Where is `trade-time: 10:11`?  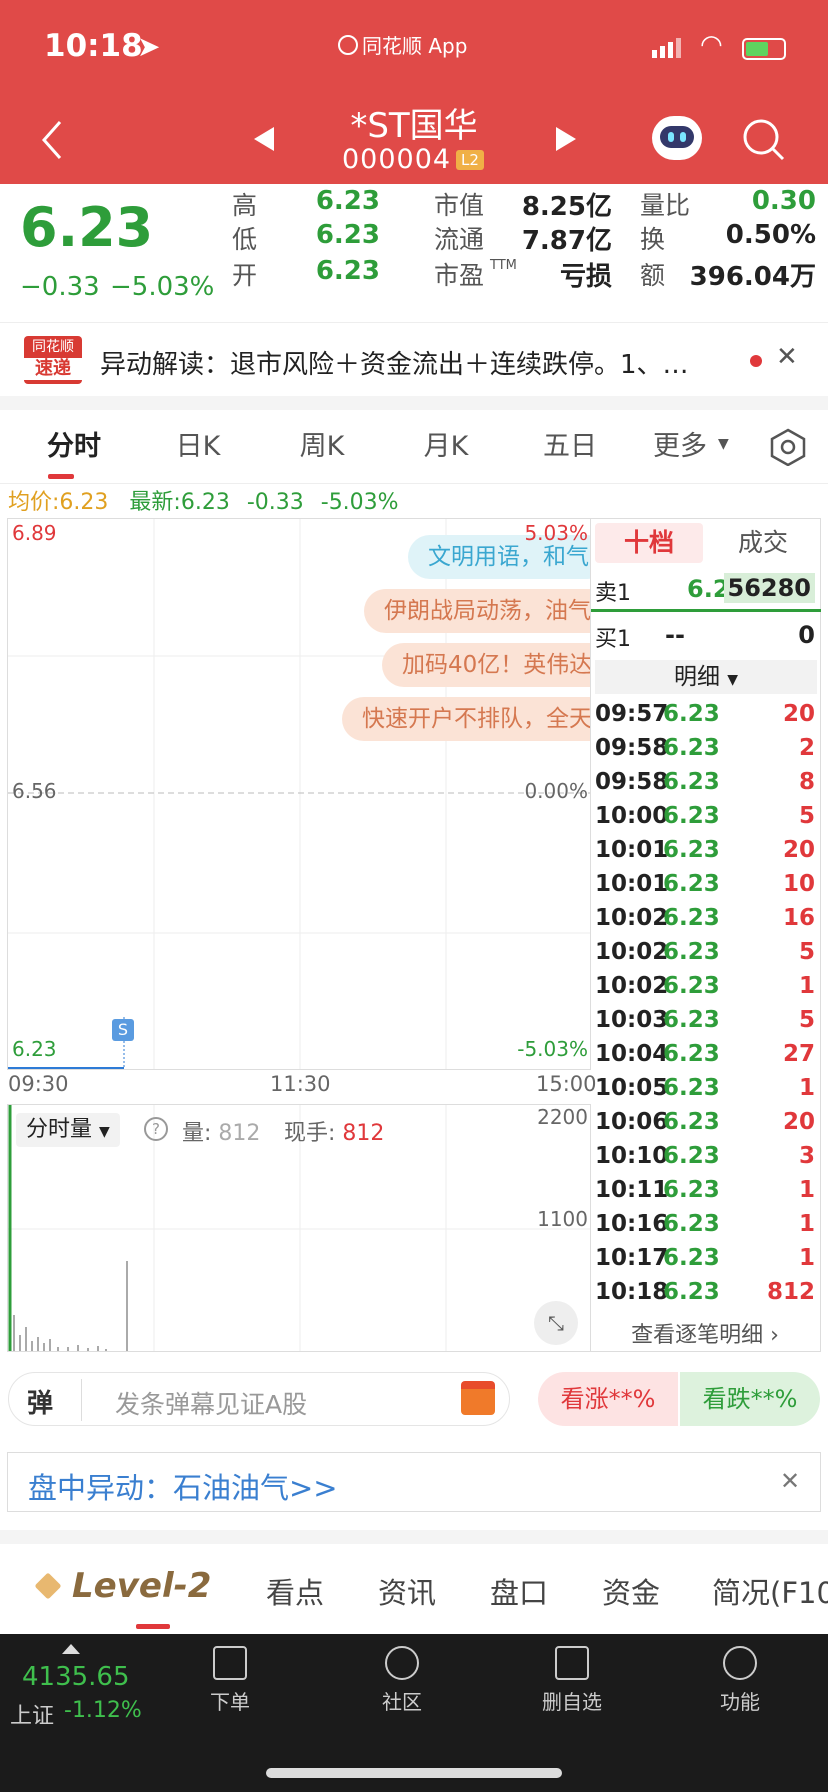
trade-time: 10:11 is located at coordinates (632, 1190).